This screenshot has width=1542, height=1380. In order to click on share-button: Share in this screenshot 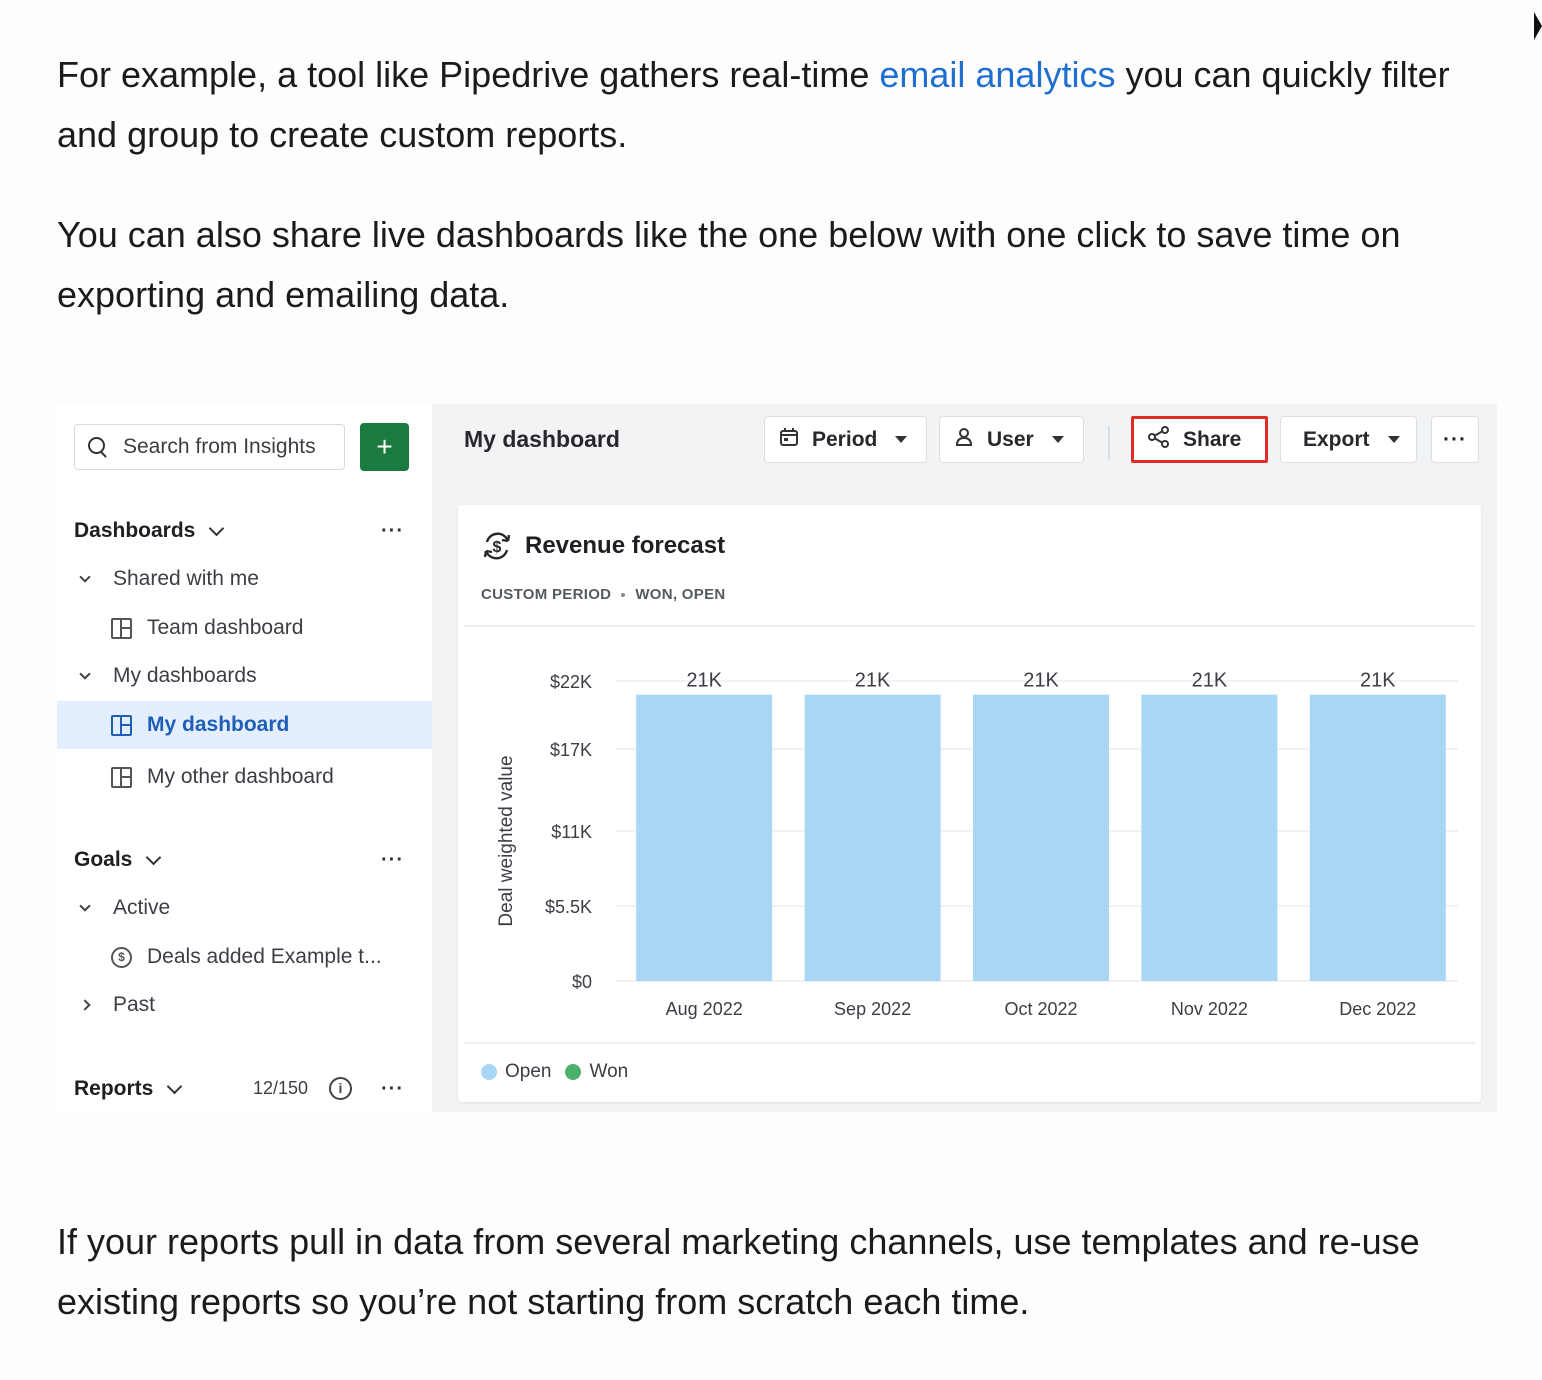, I will do `click(1199, 439)`.